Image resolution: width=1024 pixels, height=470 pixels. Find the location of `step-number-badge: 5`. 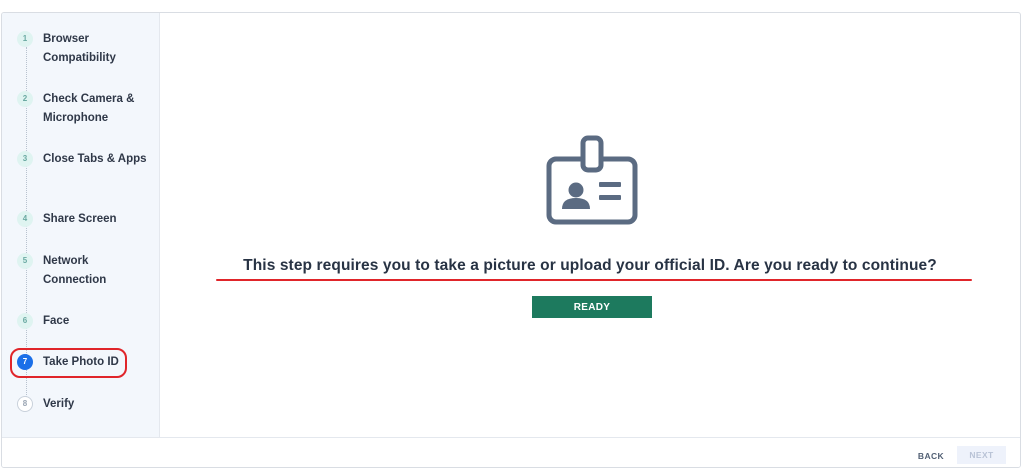

step-number-badge: 5 is located at coordinates (25, 261).